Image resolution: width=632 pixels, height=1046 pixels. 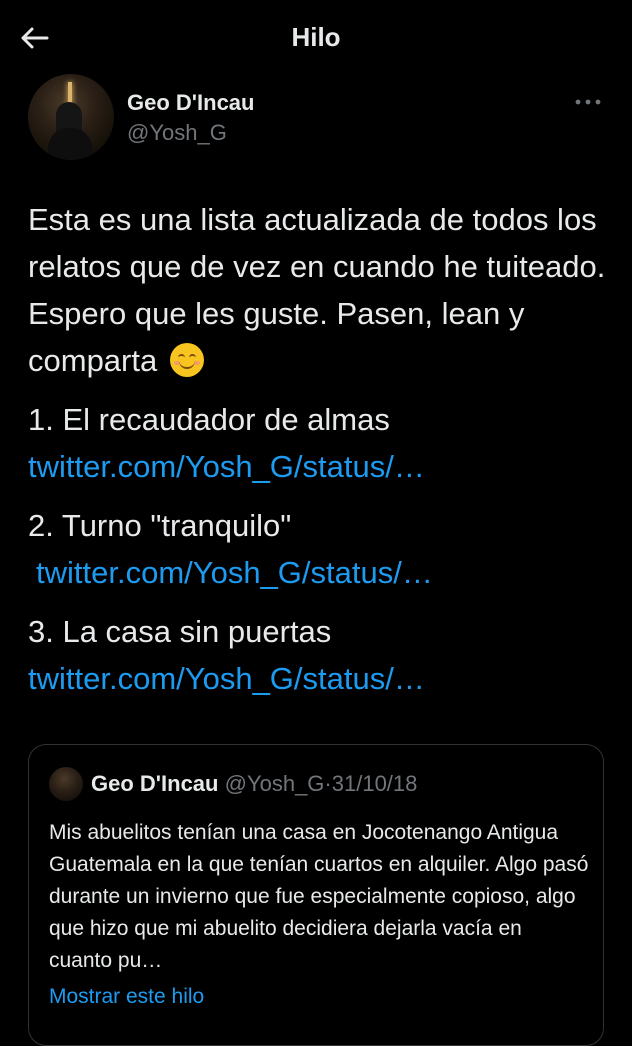 What do you see at coordinates (209, 419) in the screenshot?
I see `item-title: 1. El recaudador de almas` at bounding box center [209, 419].